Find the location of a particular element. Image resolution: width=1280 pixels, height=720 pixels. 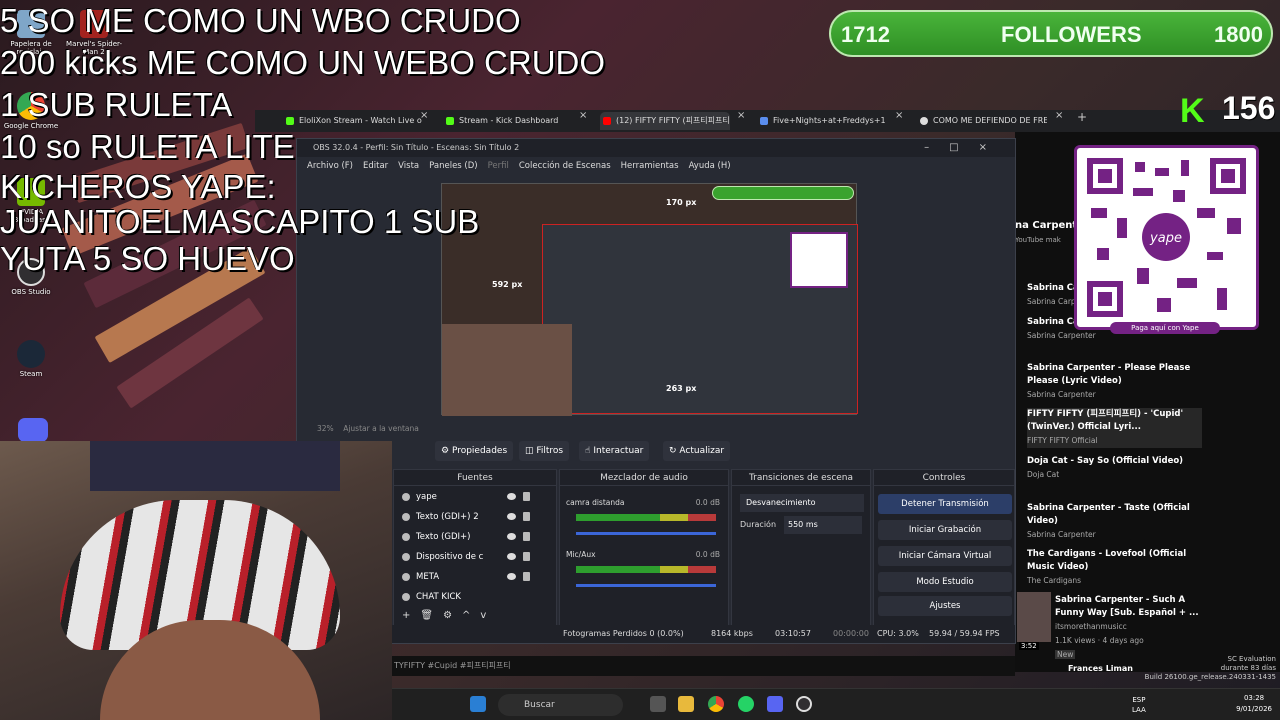

video-thumbnail is located at coordinates (1034, 617).